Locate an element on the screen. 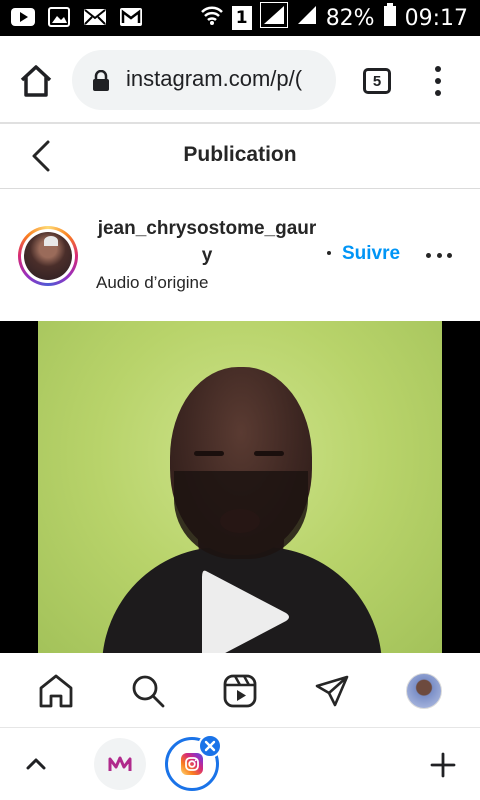  browser-menu-button is located at coordinates (438, 81).